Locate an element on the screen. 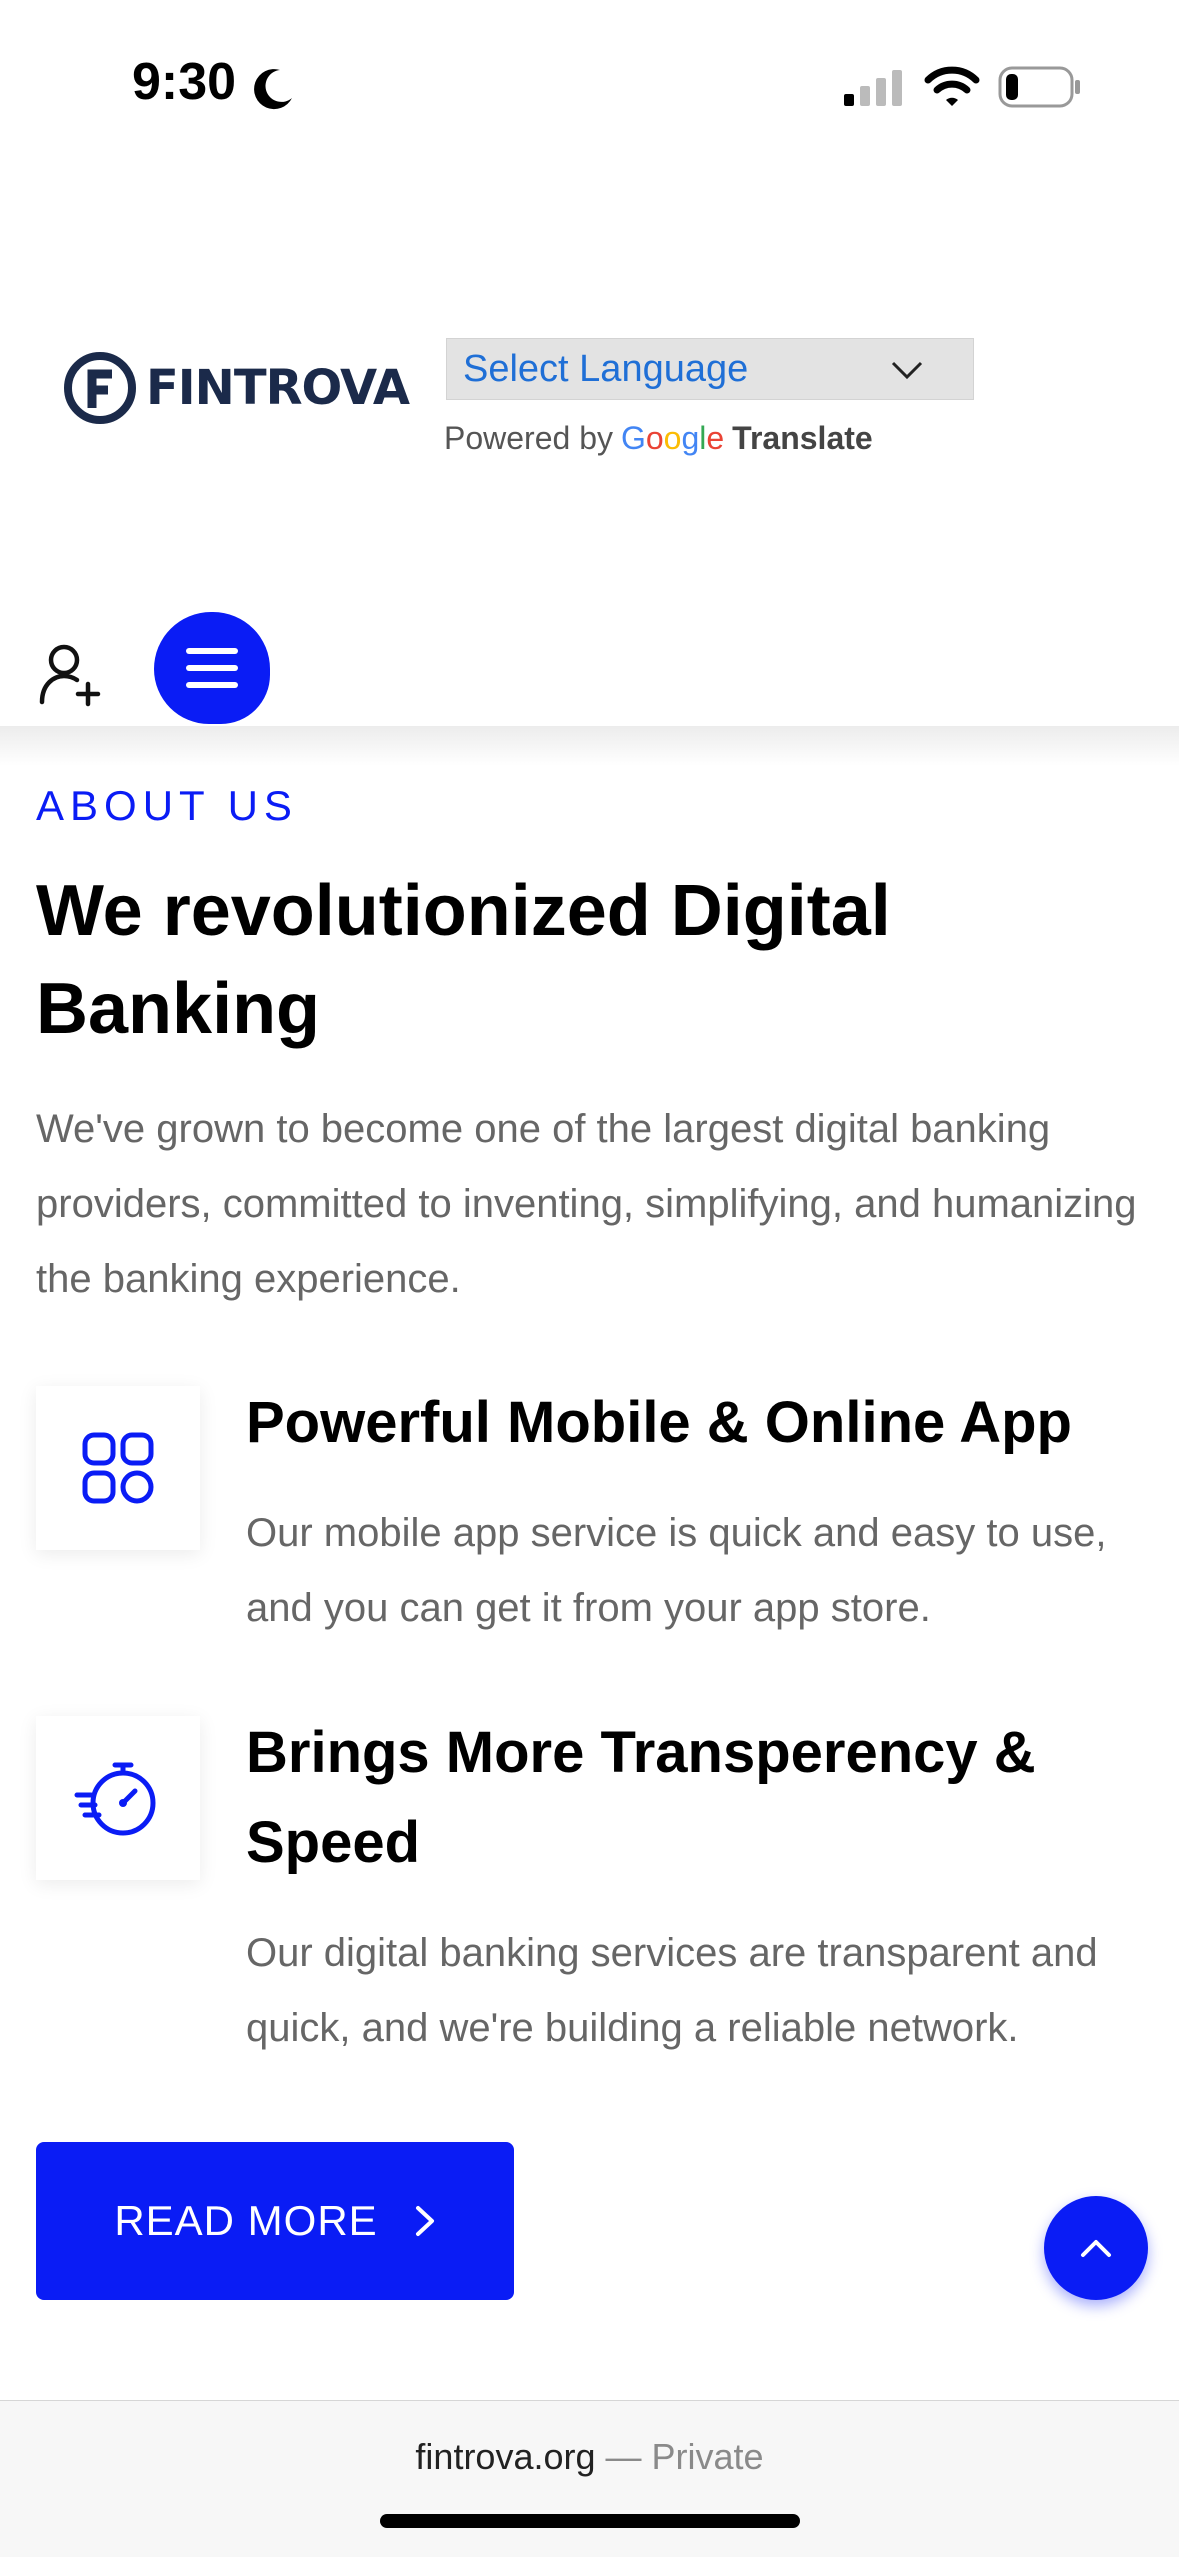 This screenshot has height=2557, width=1179. scroll-to-top-button is located at coordinates (1096, 2248).